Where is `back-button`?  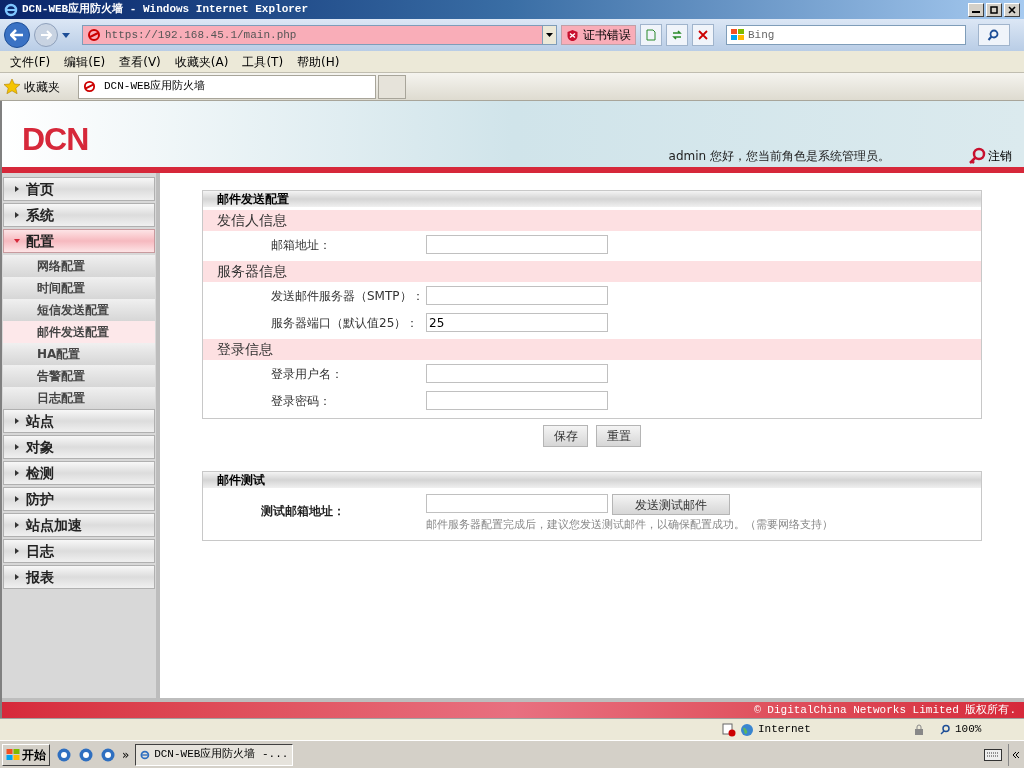 back-button is located at coordinates (17, 35).